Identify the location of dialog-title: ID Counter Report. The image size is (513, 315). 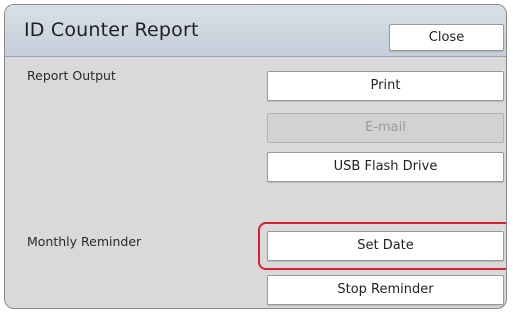
(111, 30).